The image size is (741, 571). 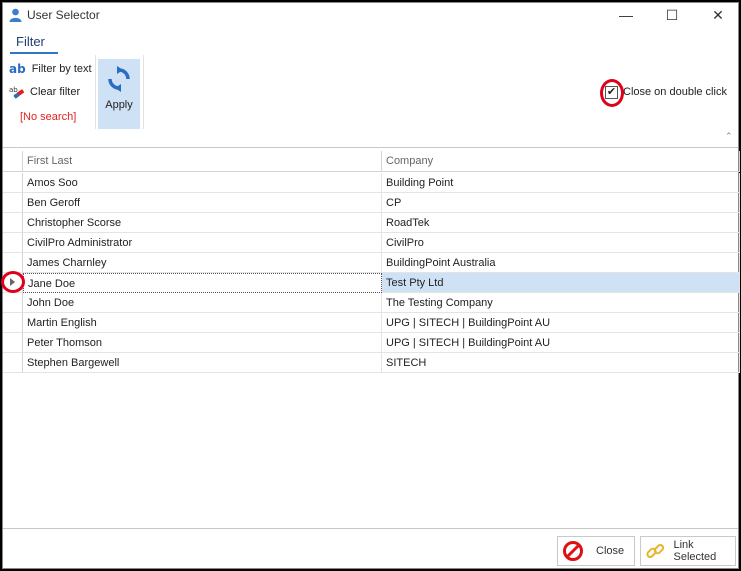 What do you see at coordinates (13, 161) in the screenshot?
I see `row-indicator-header` at bounding box center [13, 161].